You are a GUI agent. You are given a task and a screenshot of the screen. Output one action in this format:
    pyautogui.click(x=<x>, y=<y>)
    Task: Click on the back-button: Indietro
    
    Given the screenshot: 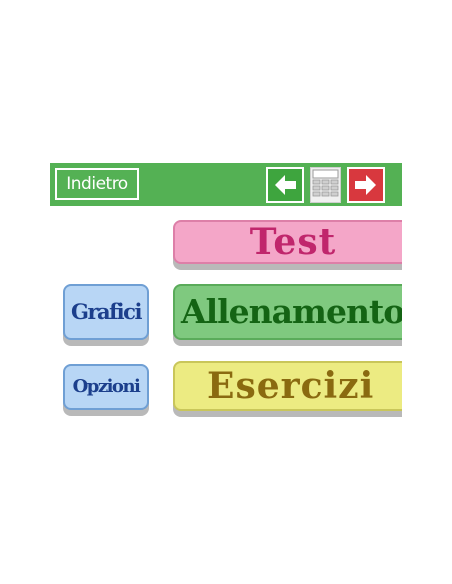 What is the action you would take?
    pyautogui.click(x=97, y=184)
    